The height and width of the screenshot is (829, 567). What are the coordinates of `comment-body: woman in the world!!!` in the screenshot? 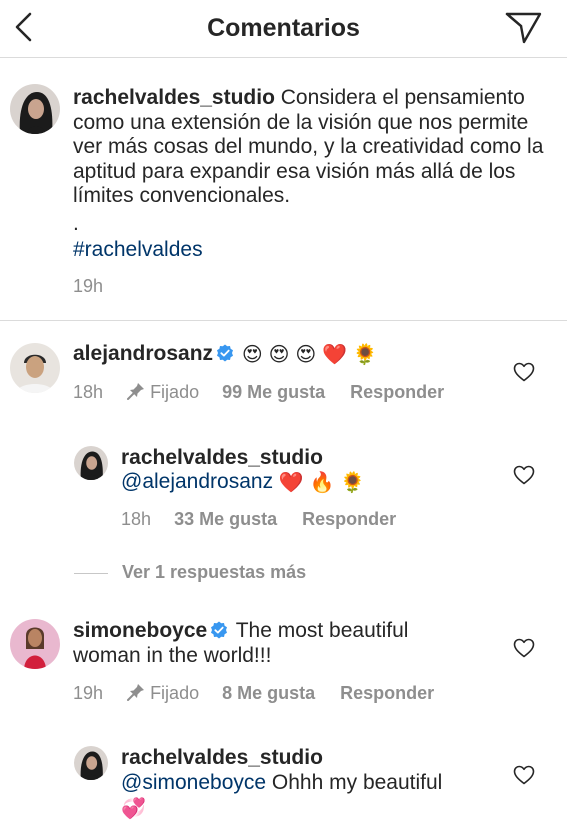 It's located at (172, 655).